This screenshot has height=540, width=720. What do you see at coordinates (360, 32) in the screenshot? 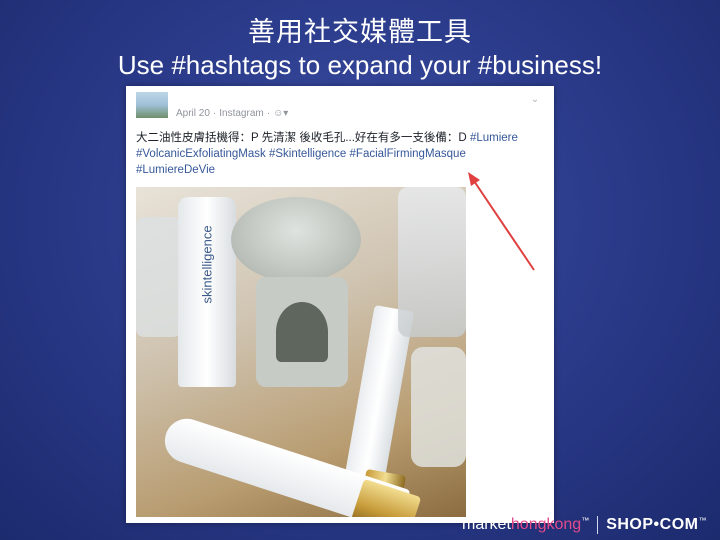
I see `slide-title: 善用社交媒體工具` at bounding box center [360, 32].